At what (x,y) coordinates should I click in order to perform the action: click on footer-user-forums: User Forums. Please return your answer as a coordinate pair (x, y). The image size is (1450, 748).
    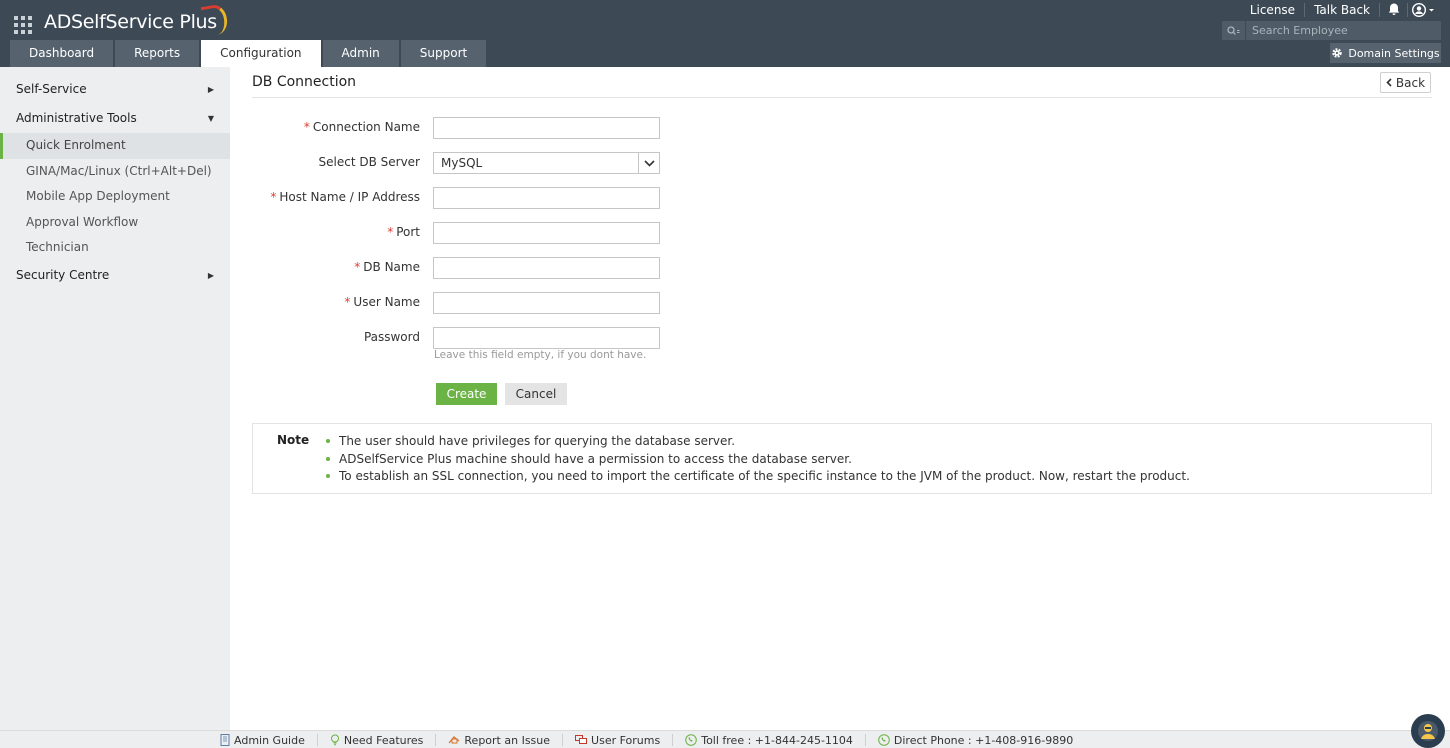
    Looking at the image, I should click on (618, 740).